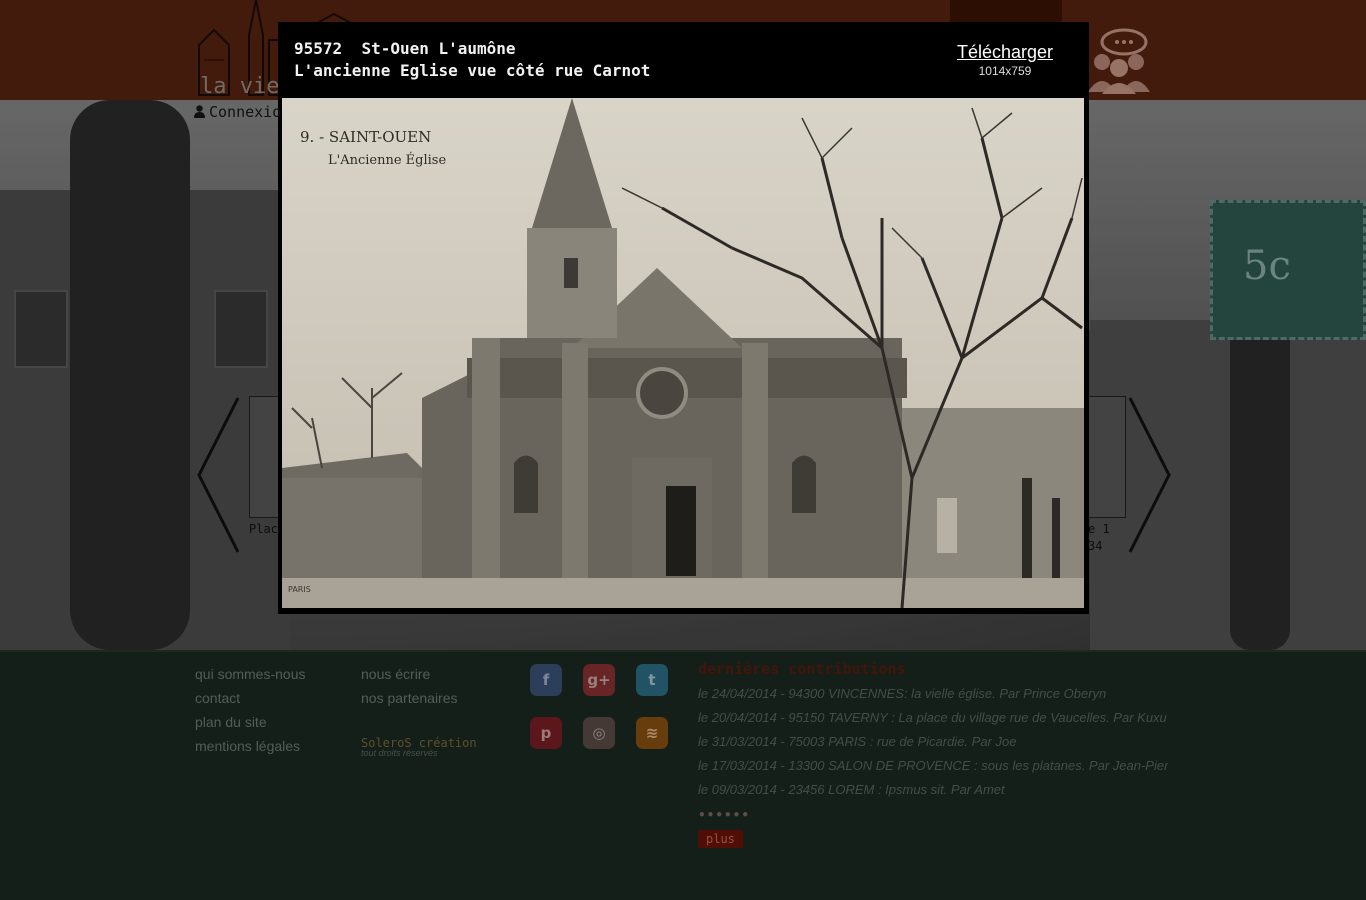 The width and height of the screenshot is (1366, 900). Describe the element at coordinates (299, 589) in the screenshot. I see `postcard-mark: PARIS` at that location.